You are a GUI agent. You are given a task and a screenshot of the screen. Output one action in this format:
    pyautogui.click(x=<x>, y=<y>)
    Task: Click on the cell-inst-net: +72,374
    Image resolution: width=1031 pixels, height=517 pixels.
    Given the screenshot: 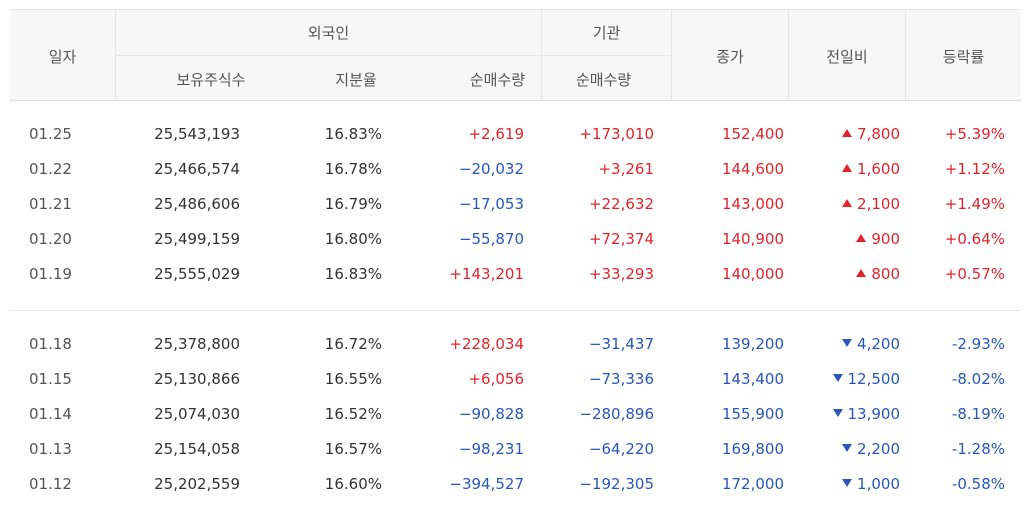 What is the action you would take?
    pyautogui.click(x=621, y=239)
    